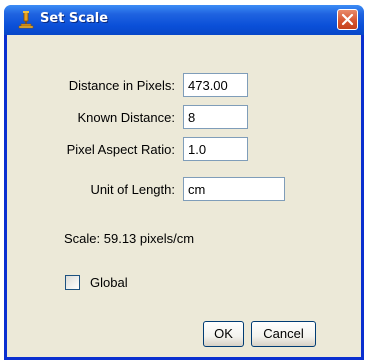 This screenshot has height=362, width=368. I want to click on cancel-button: Cancel, so click(283, 334).